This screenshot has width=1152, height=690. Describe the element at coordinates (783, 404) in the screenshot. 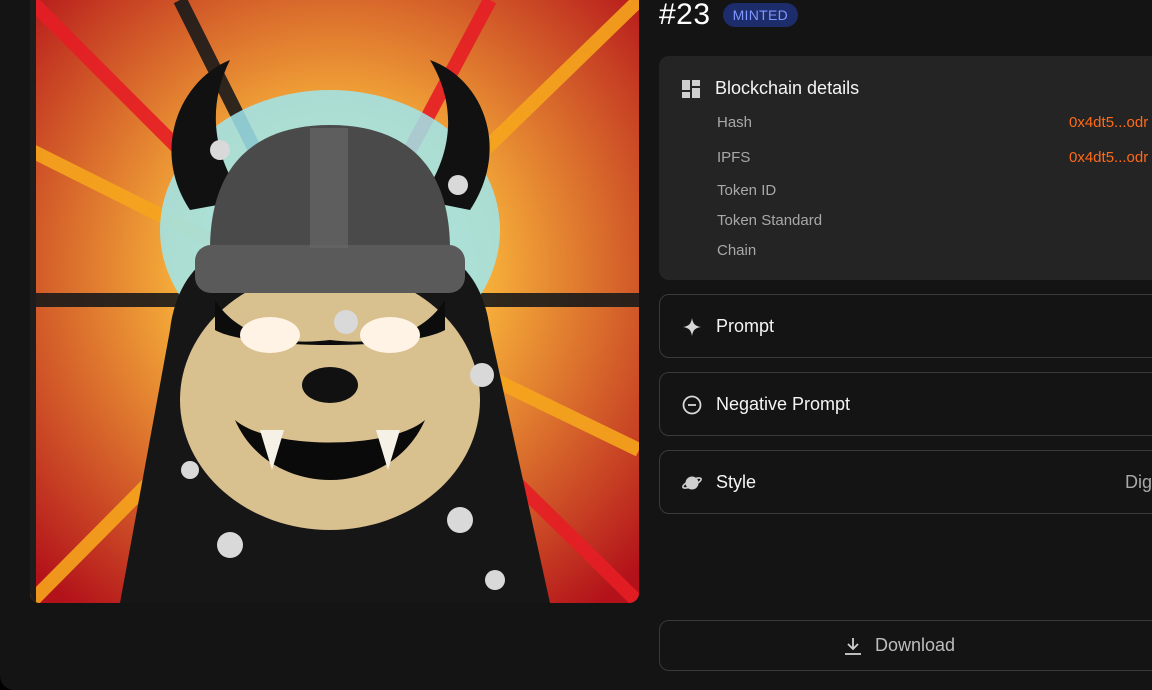

I see `negative-prompt-label: Negative Prompt` at that location.